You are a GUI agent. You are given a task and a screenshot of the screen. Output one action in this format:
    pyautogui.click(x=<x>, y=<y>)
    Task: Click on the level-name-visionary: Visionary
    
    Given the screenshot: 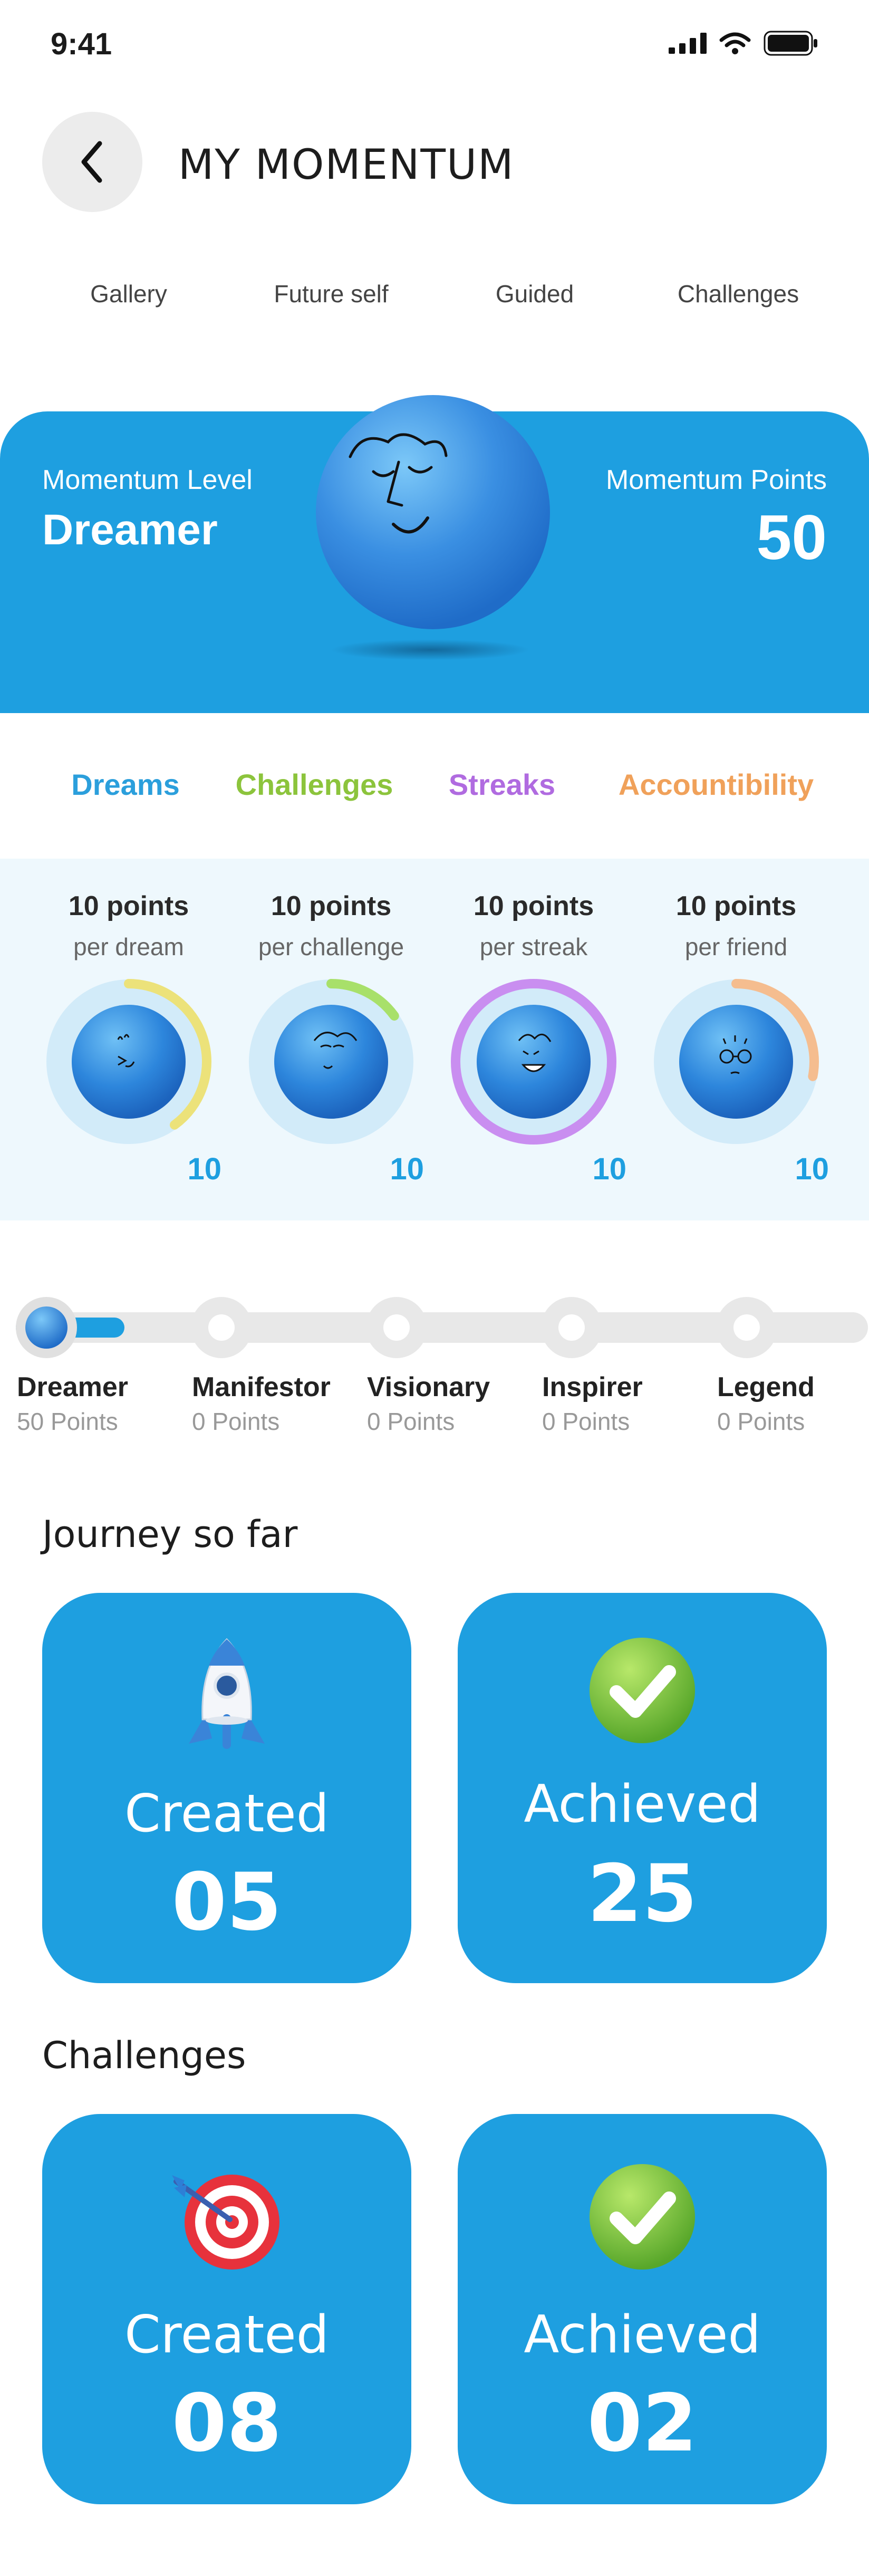 What is the action you would take?
    pyautogui.click(x=428, y=1387)
    